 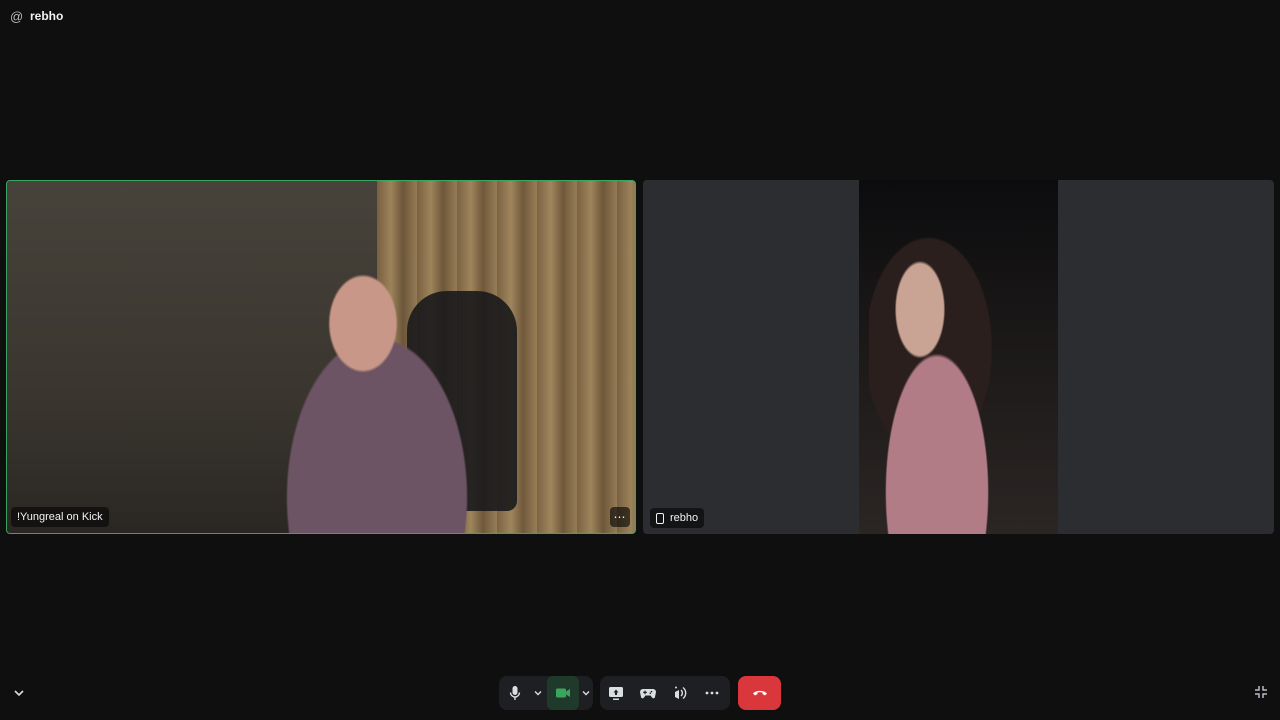 I want to click on participant-name-tag: !Yungreal on Kick, so click(x=60, y=517).